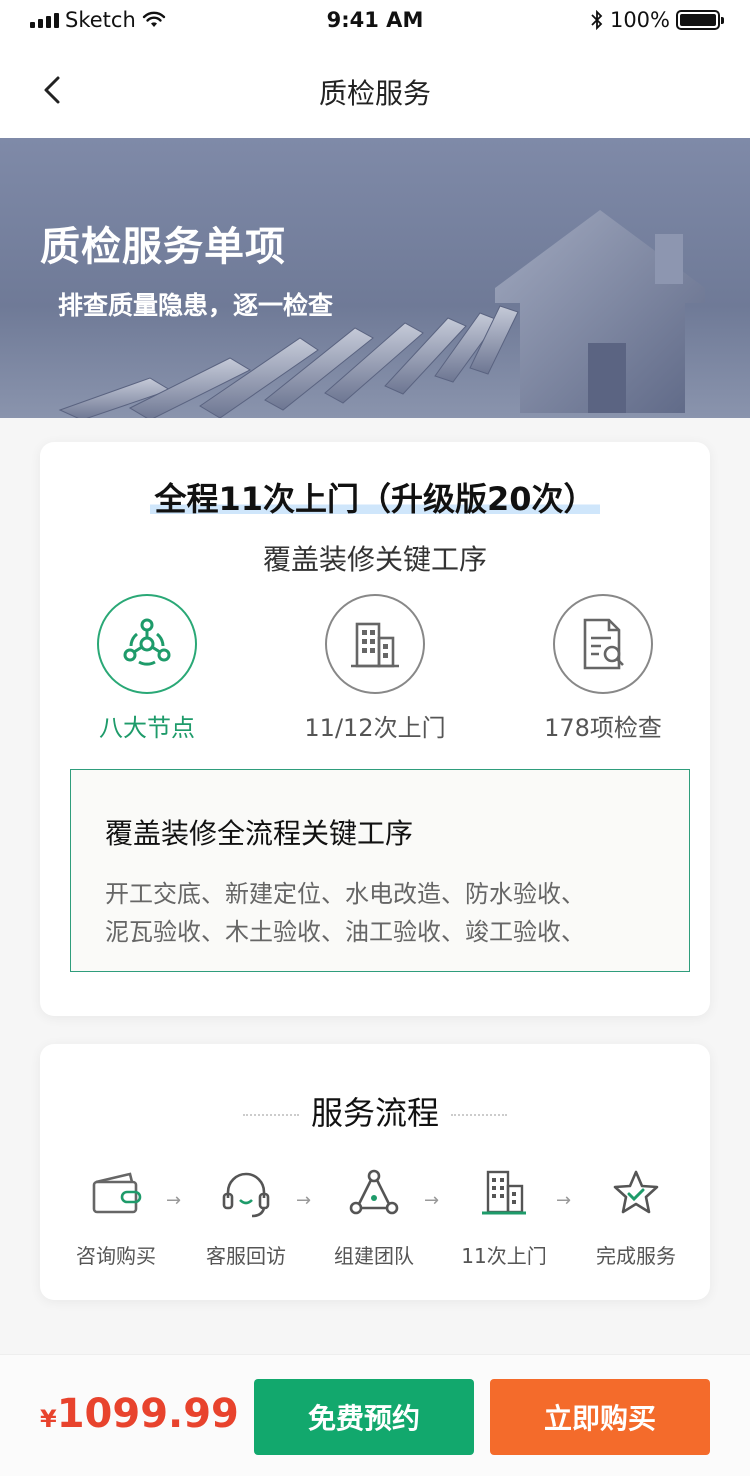  What do you see at coordinates (117, 1193) in the screenshot?
I see `wallet-icon` at bounding box center [117, 1193].